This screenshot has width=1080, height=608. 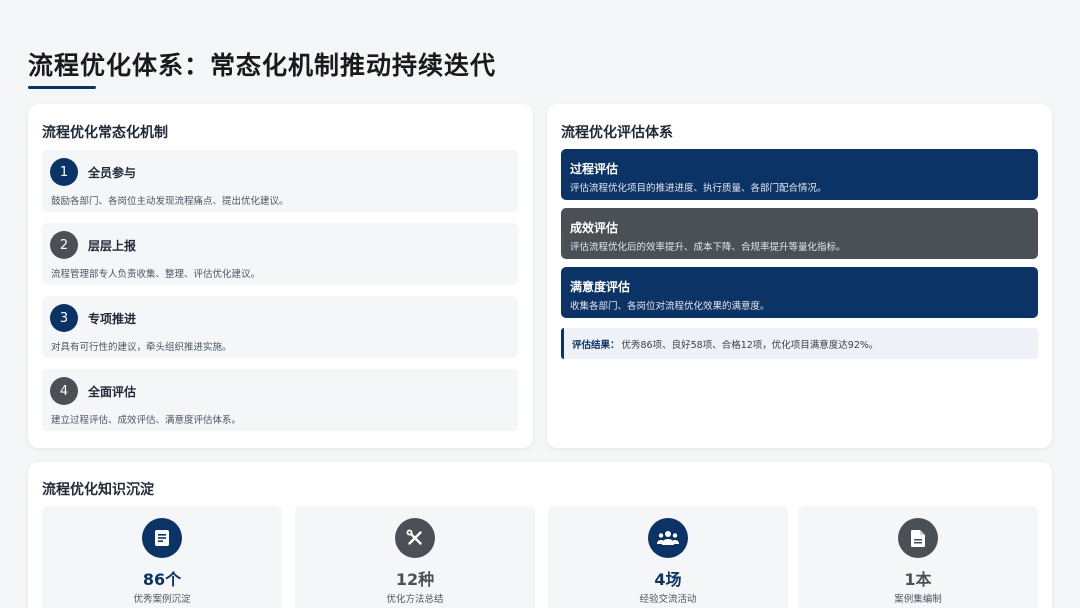 I want to click on knowledge-card-title: 流程优化知识沉淀, so click(x=98, y=490).